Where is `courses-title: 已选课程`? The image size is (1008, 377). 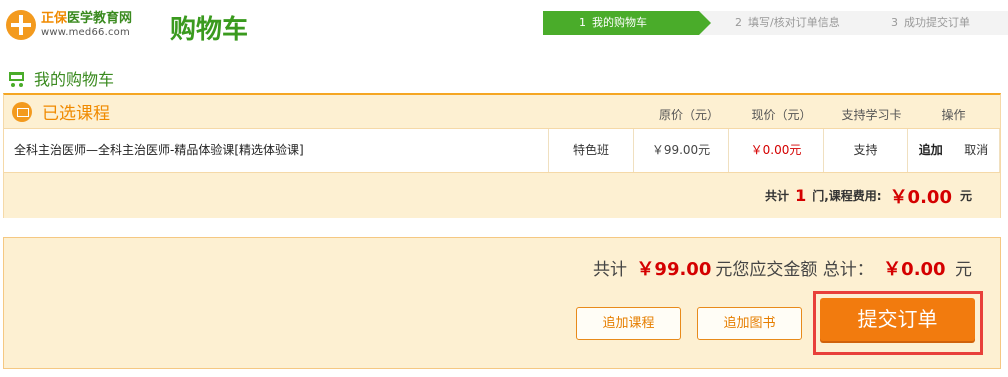
courses-title: 已选课程 is located at coordinates (304, 111).